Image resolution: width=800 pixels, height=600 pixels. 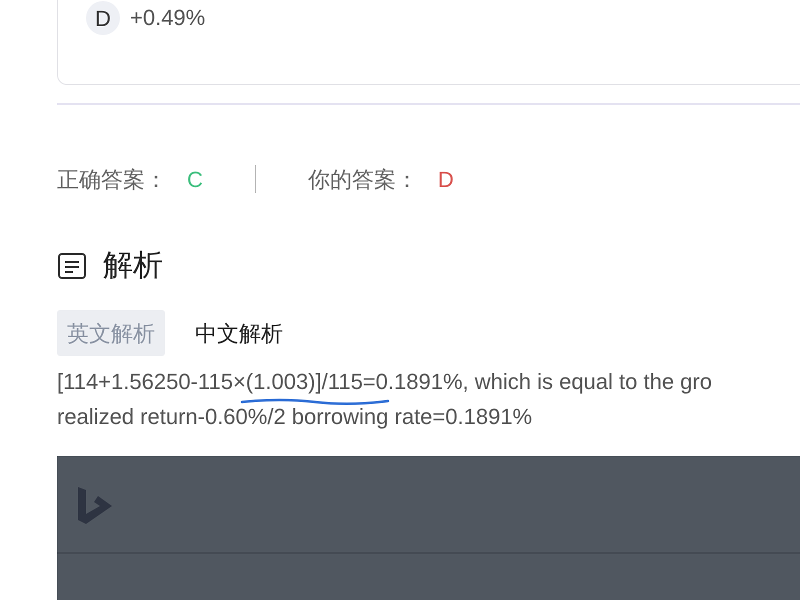 I want to click on section-title: 解析, so click(x=133, y=266).